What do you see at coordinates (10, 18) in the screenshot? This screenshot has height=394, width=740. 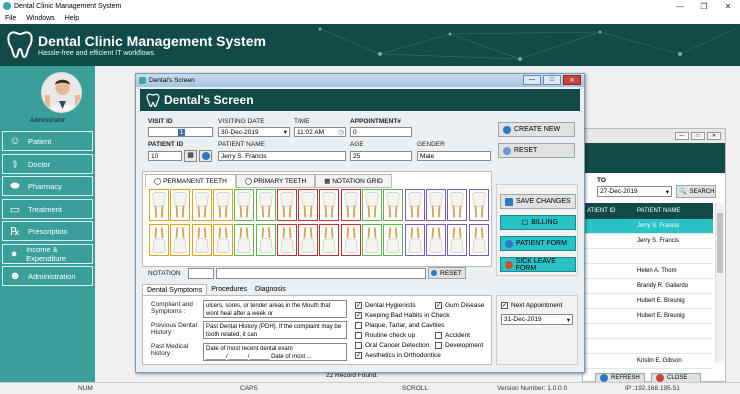 I see `menu-file: File` at bounding box center [10, 18].